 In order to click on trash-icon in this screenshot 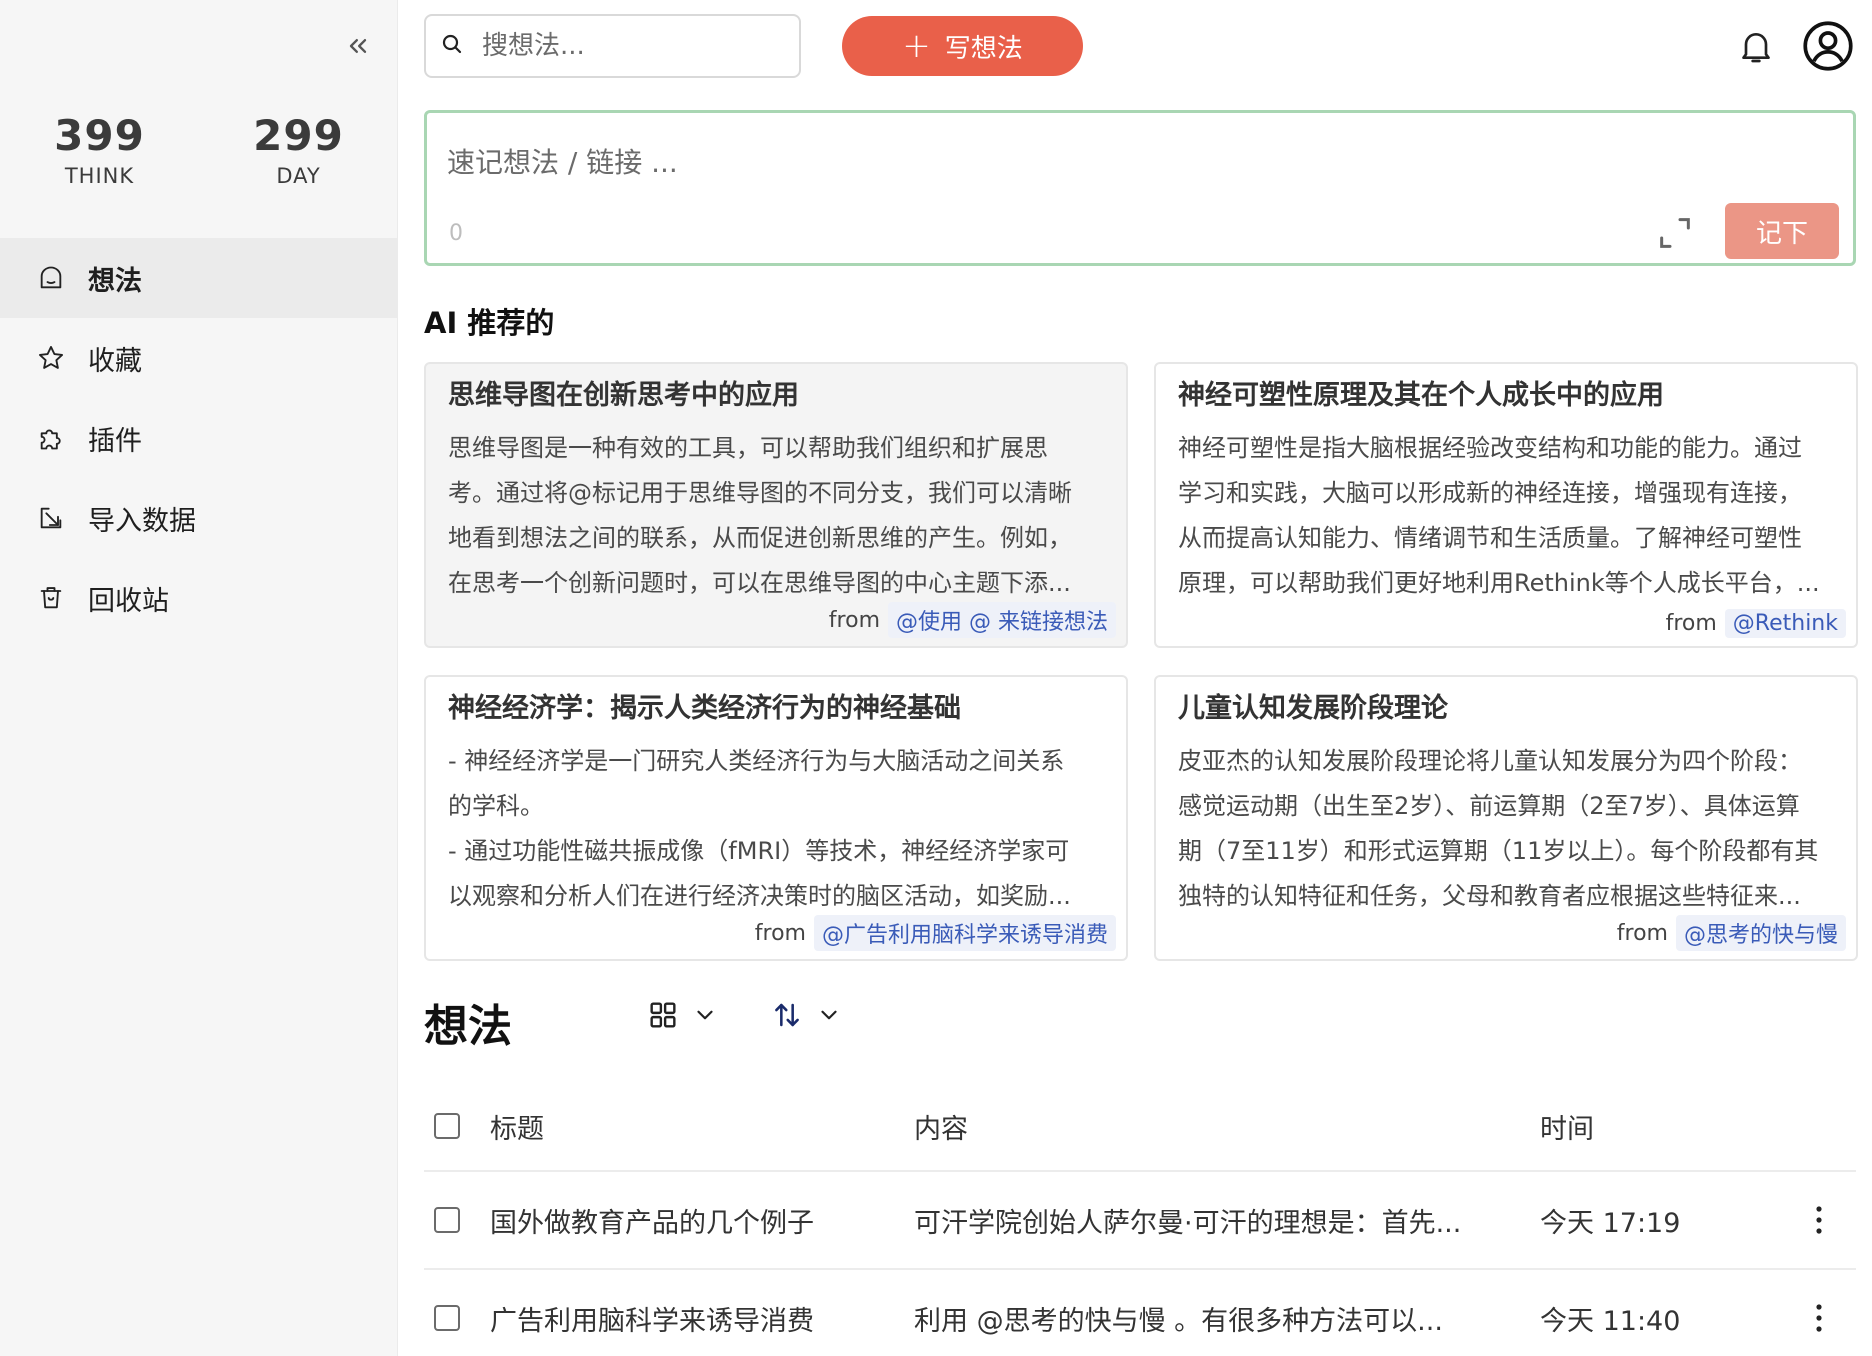, I will do `click(51, 598)`.